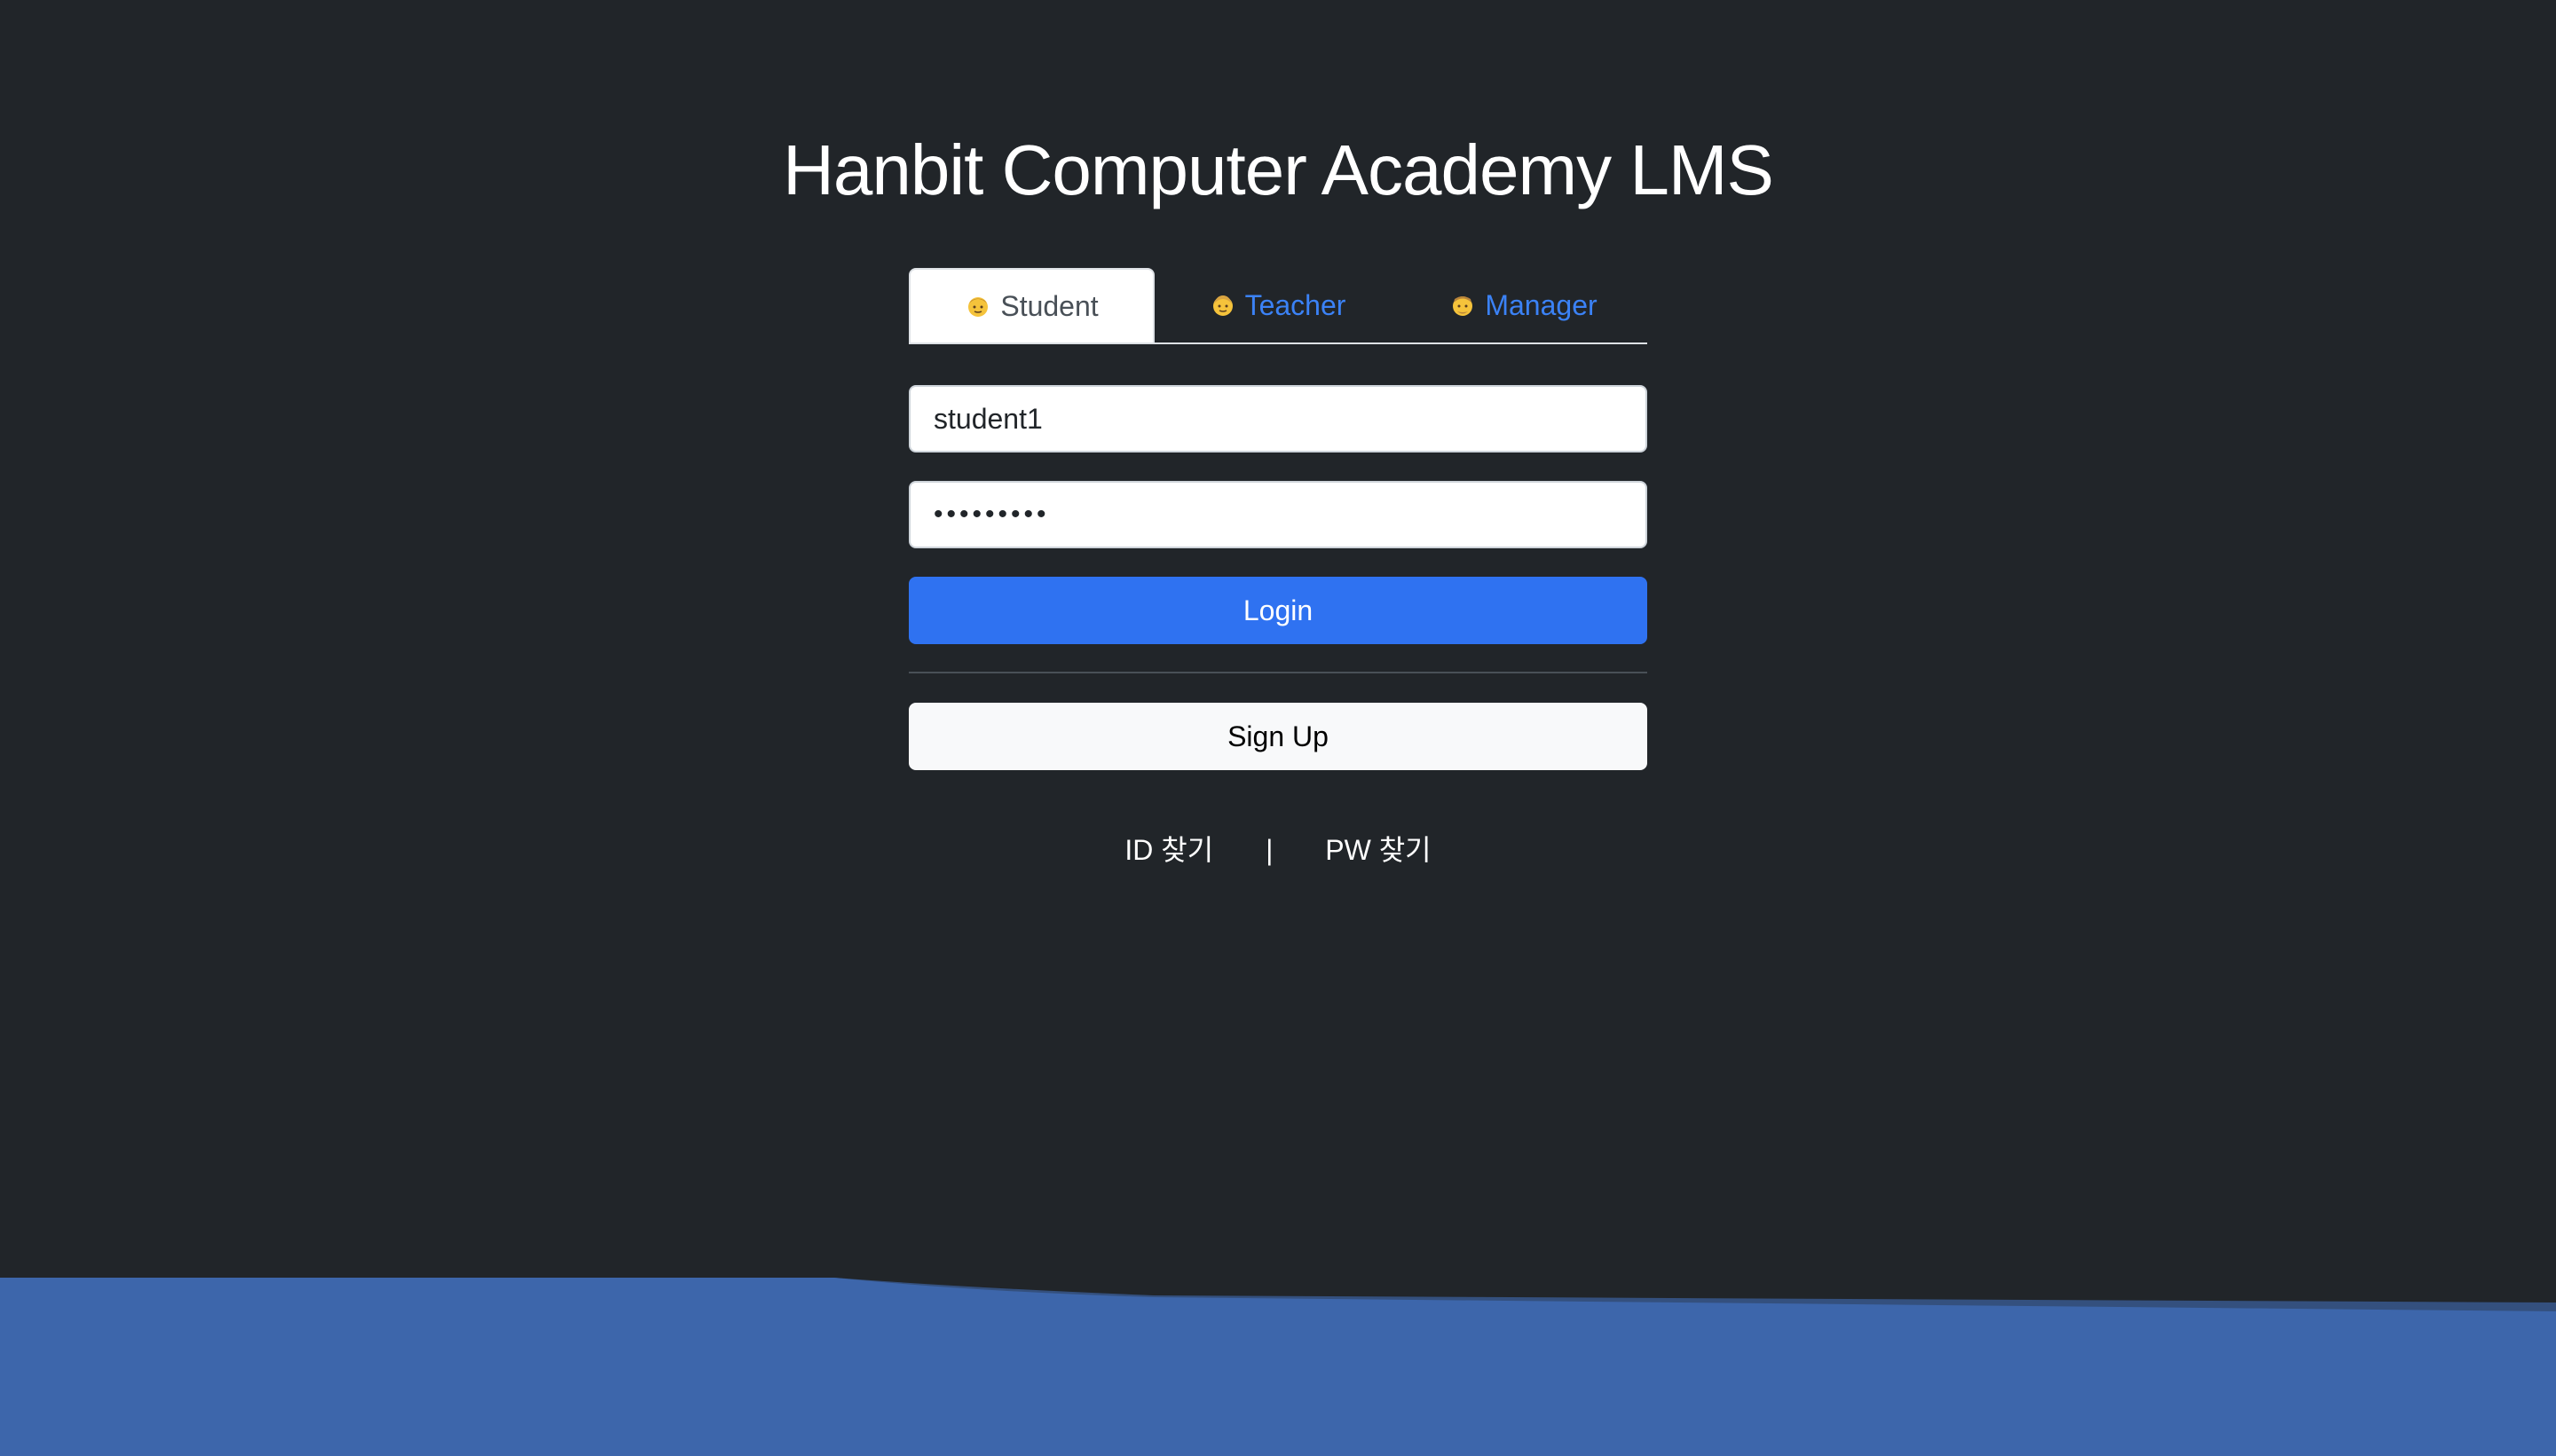  I want to click on tab-manager: Manager, so click(1523, 305).